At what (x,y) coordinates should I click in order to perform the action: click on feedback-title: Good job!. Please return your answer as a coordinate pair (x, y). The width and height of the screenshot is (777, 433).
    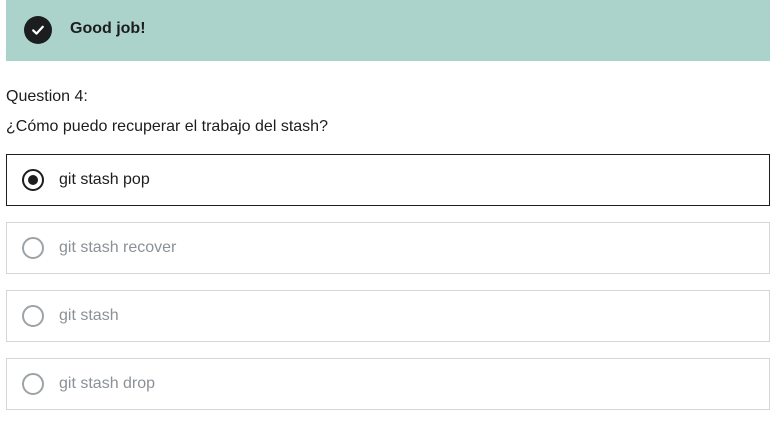
    Looking at the image, I should click on (108, 28).